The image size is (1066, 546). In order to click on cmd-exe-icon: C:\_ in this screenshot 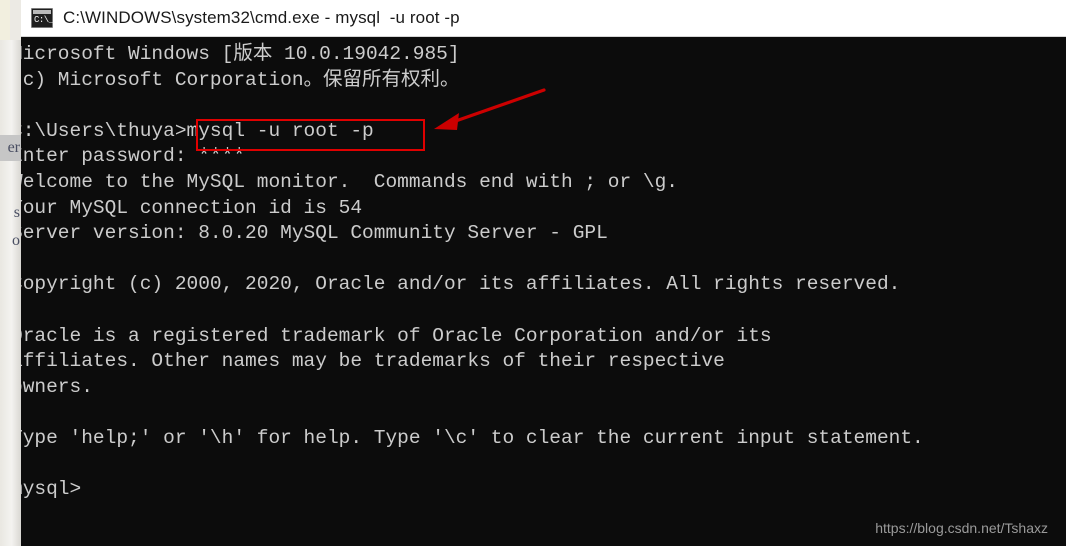, I will do `click(42, 18)`.